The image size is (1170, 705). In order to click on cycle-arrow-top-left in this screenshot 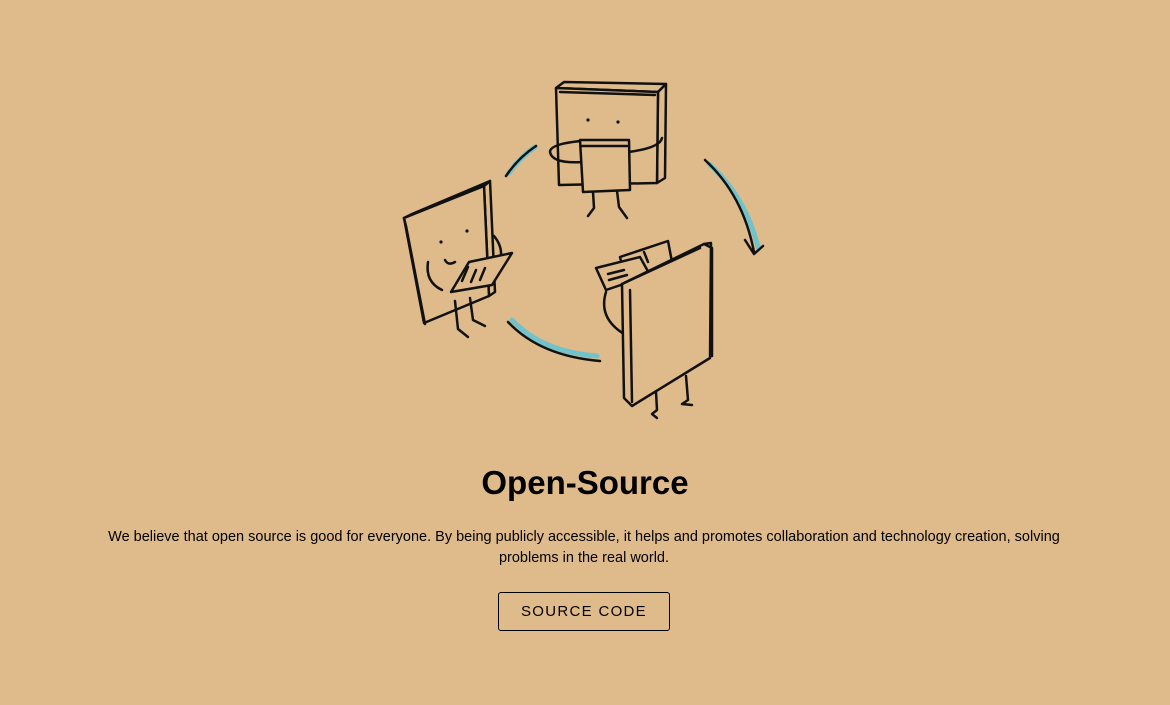, I will do `click(521, 161)`.